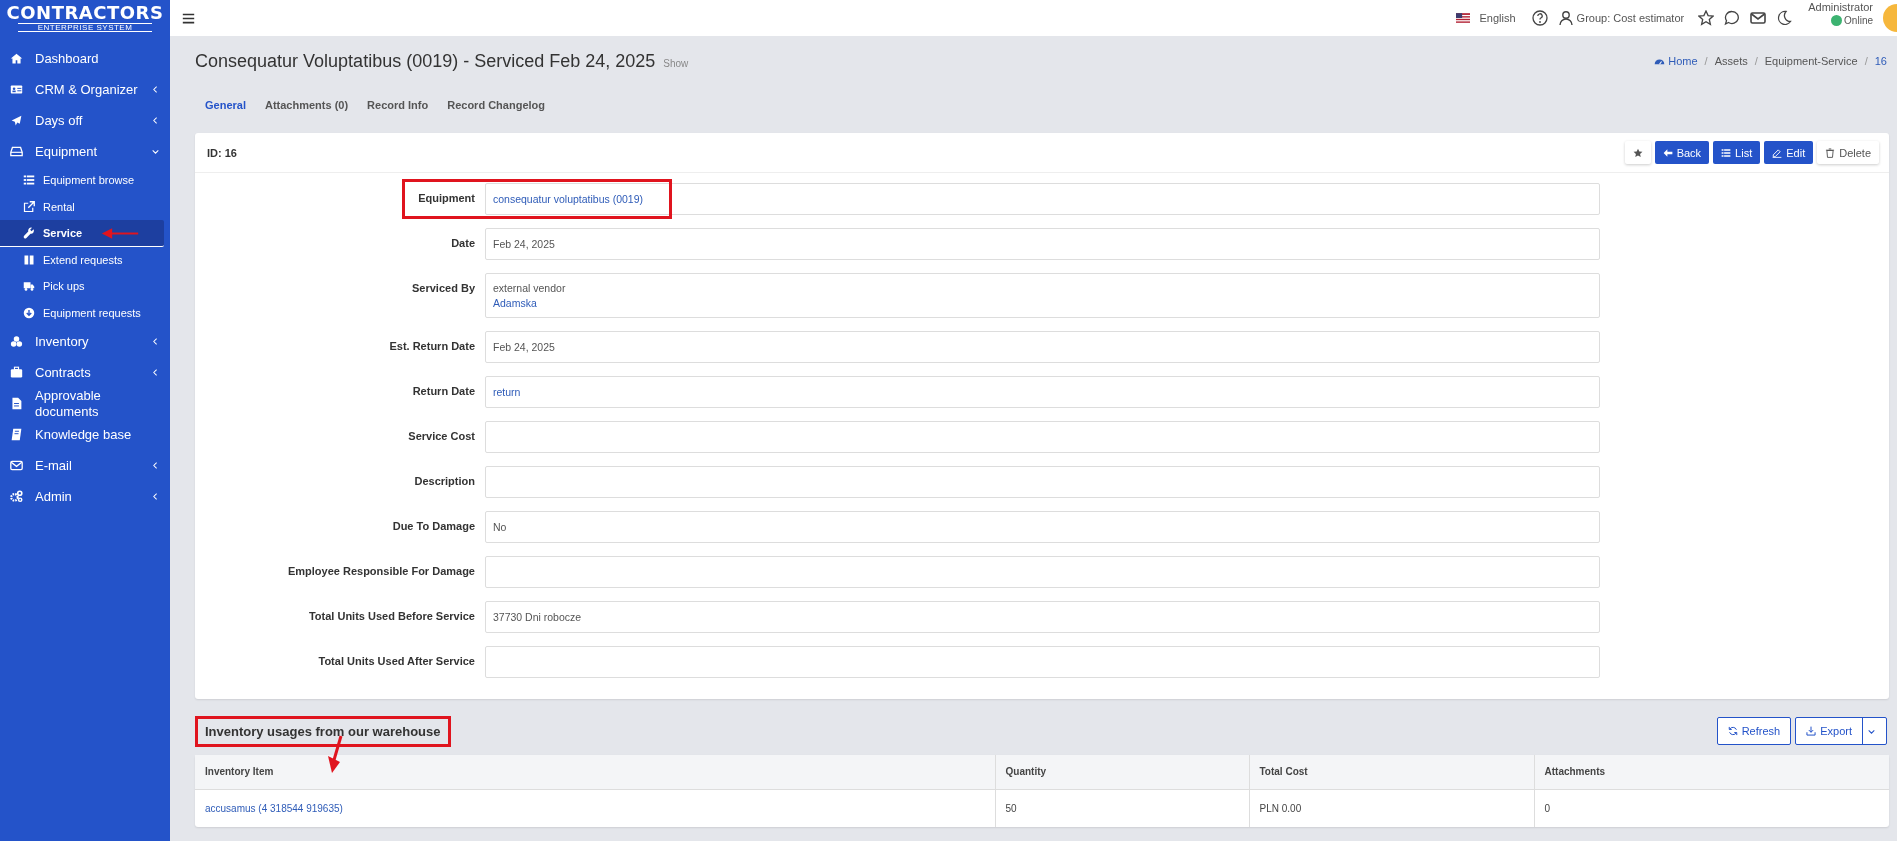  Describe the element at coordinates (1630, 18) in the screenshot. I see `group-selector: Group: Cost estimator` at that location.